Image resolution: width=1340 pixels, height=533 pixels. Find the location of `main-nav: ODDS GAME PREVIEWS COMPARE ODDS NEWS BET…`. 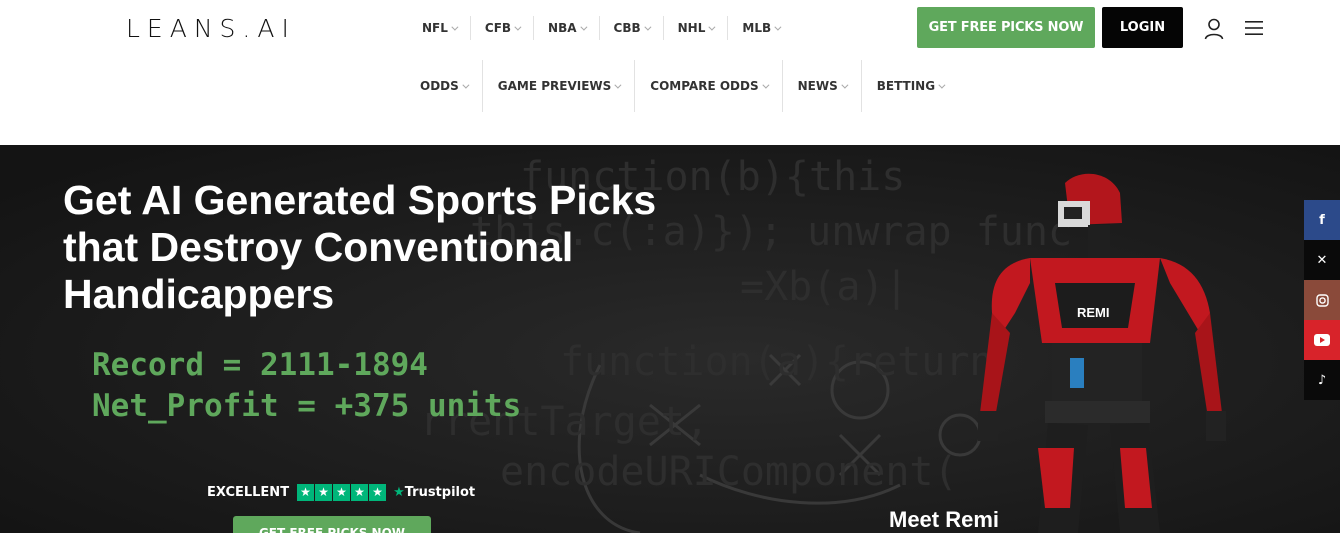

main-nav: ODDS GAME PREVIEWS COMPARE ODDS NEWS BET… is located at coordinates (681, 86).